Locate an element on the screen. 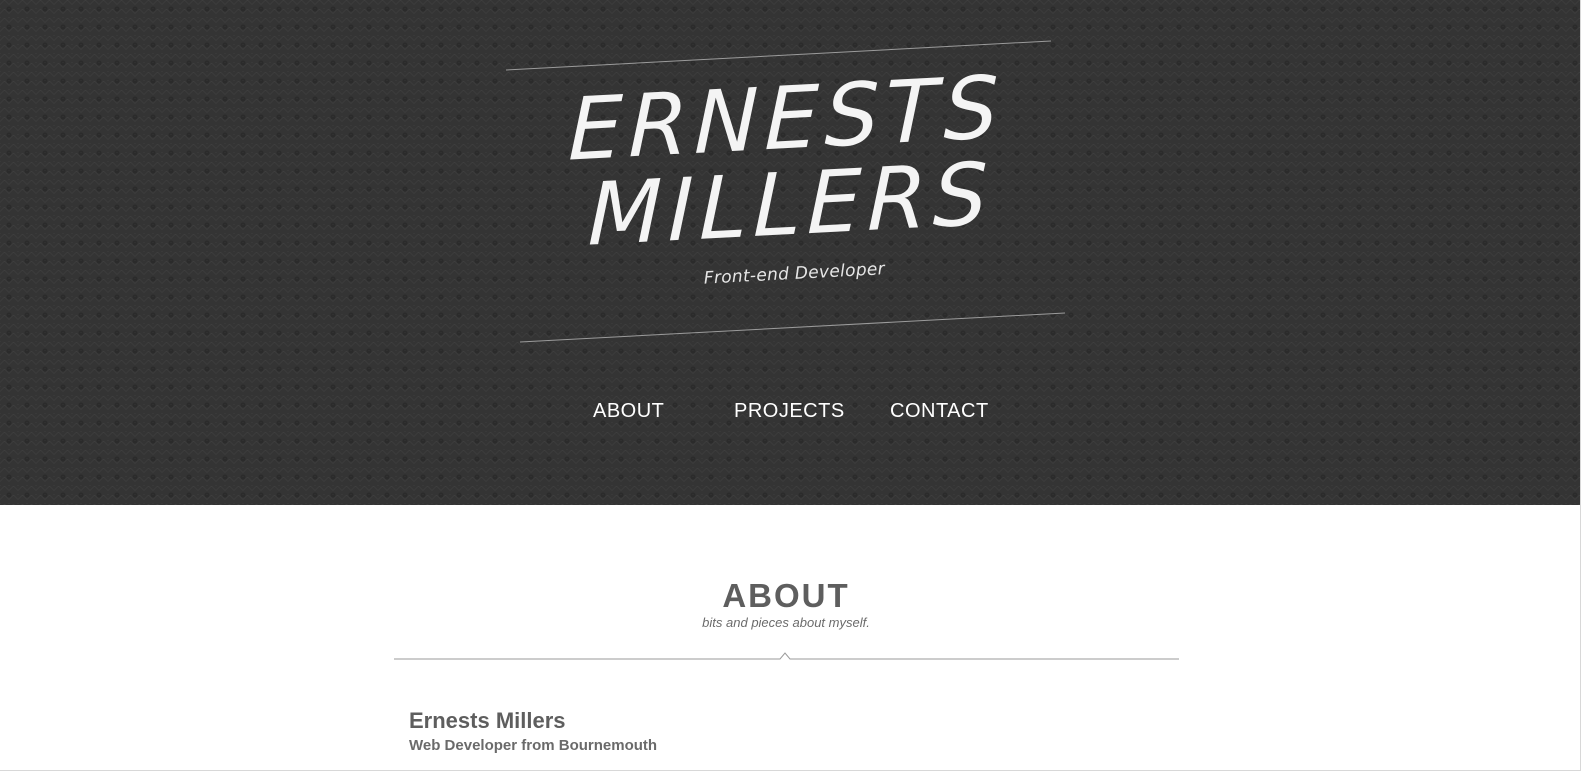 The width and height of the screenshot is (1581, 771). about-section-title: ABOUT is located at coordinates (786, 595).